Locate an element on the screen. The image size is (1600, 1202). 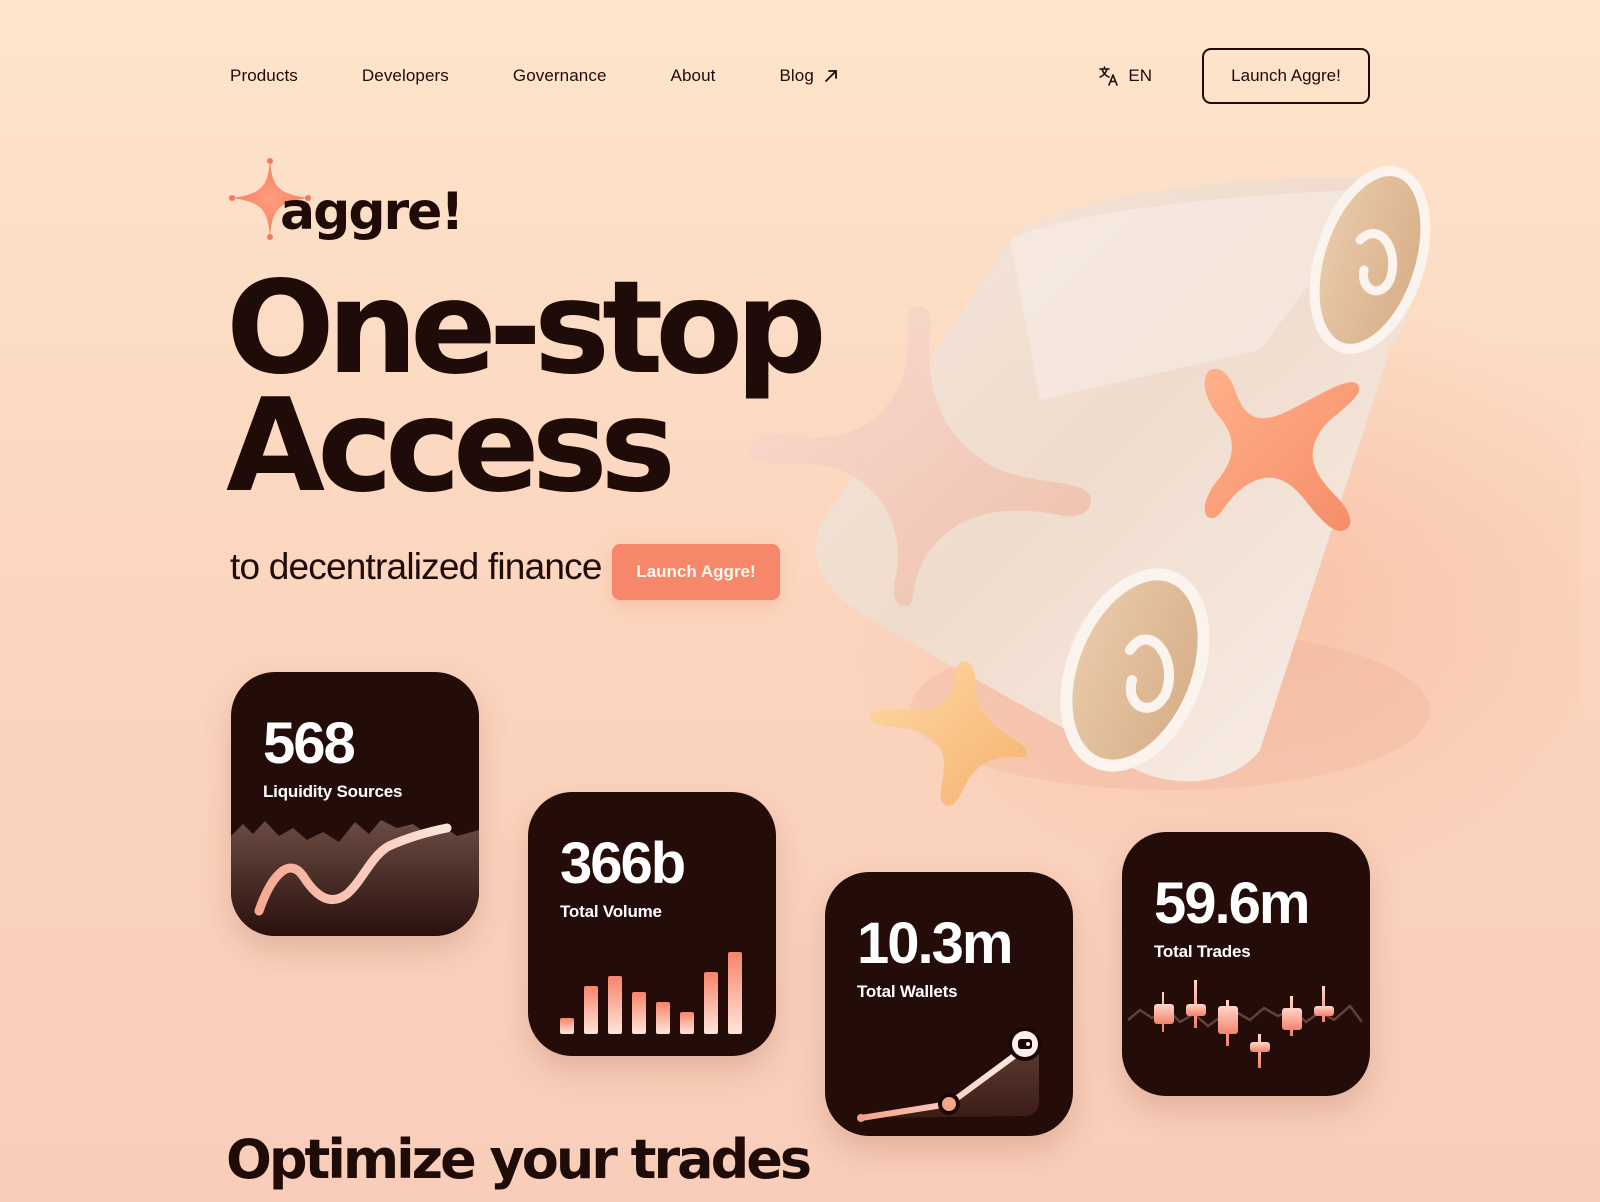
hero-title-line-2: Access is located at coordinates (451, 446).